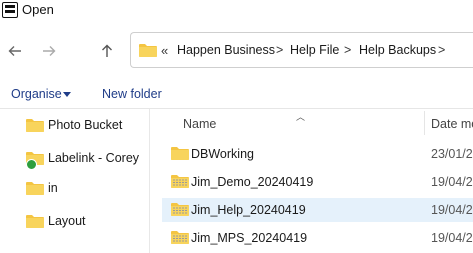 This screenshot has width=473, height=253. I want to click on command-bar: Organise New folder, so click(236, 94).